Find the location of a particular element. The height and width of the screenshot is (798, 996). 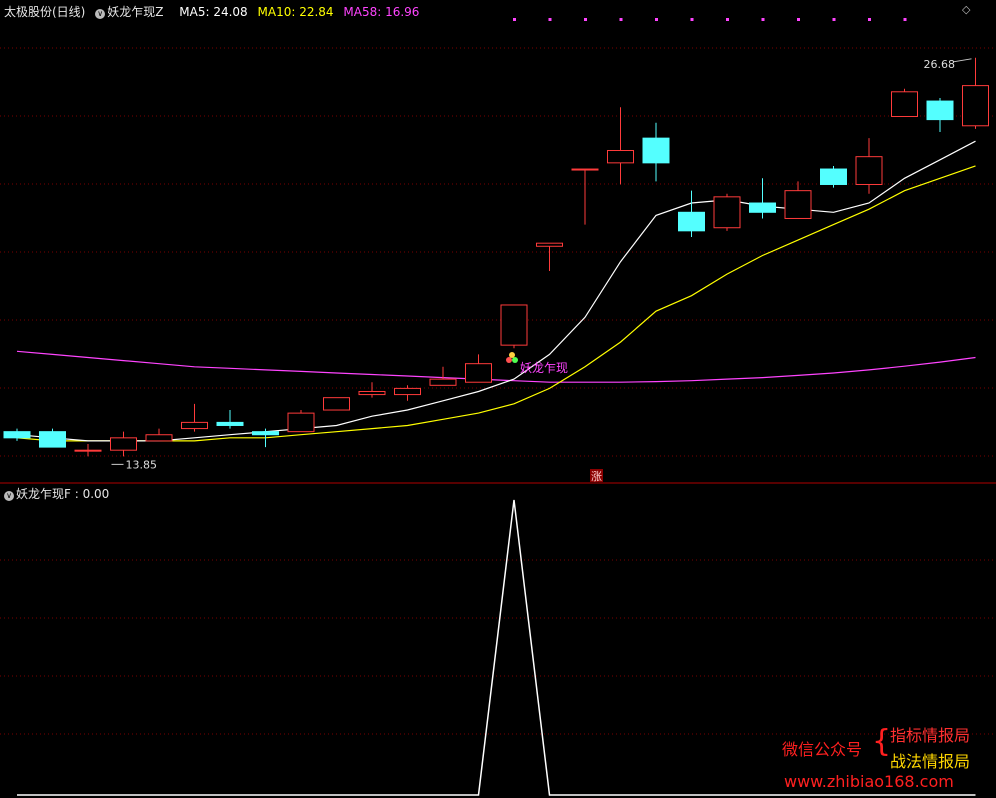

signal-label: 妖龙乍现 is located at coordinates (544, 367).